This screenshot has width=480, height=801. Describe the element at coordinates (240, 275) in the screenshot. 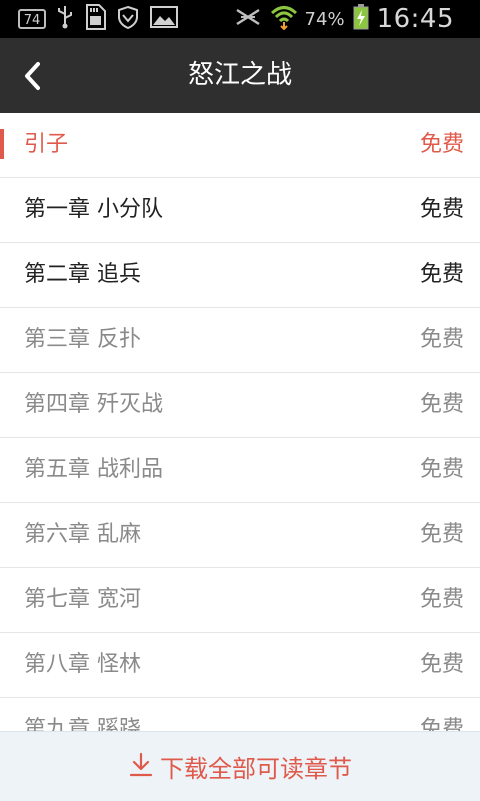

I see `chapter-row: 第二章 追兵 免费` at that location.